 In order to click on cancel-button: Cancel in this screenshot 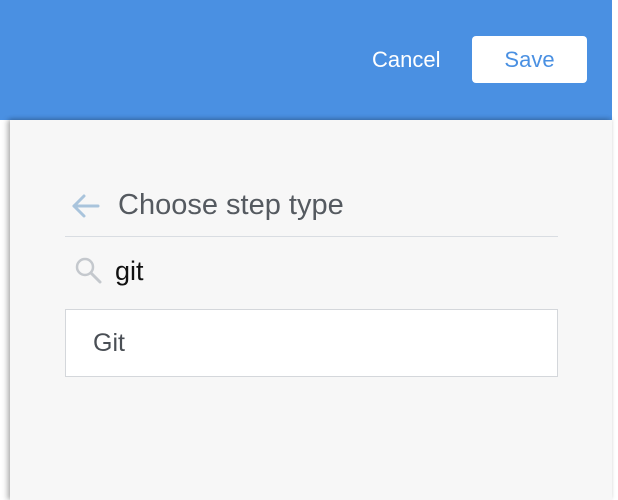, I will do `click(406, 60)`.